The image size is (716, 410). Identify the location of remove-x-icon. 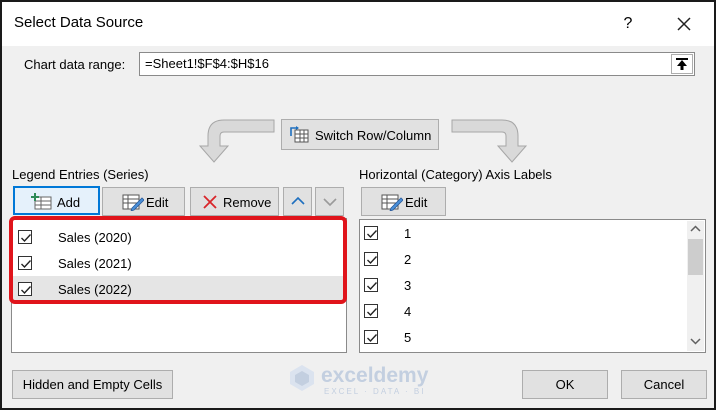
(210, 203).